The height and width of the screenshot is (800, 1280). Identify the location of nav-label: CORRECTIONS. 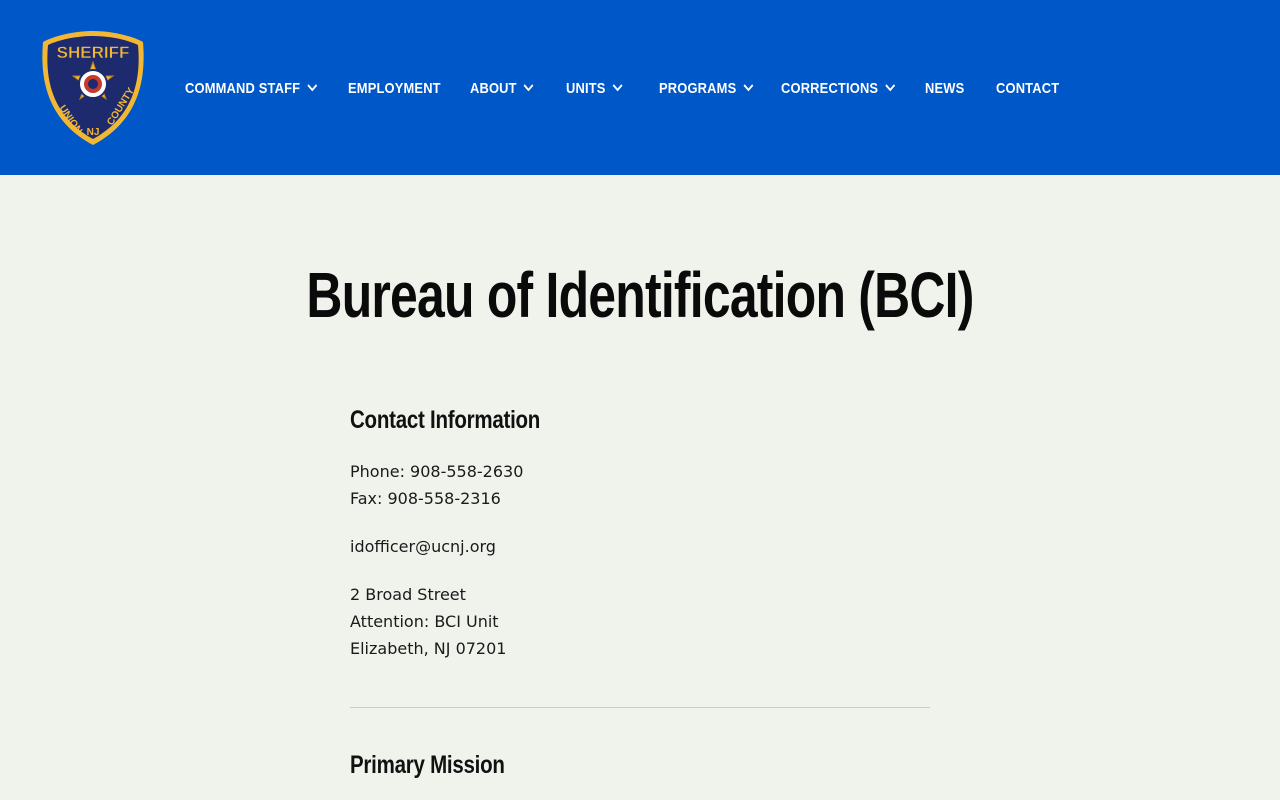
(830, 88).